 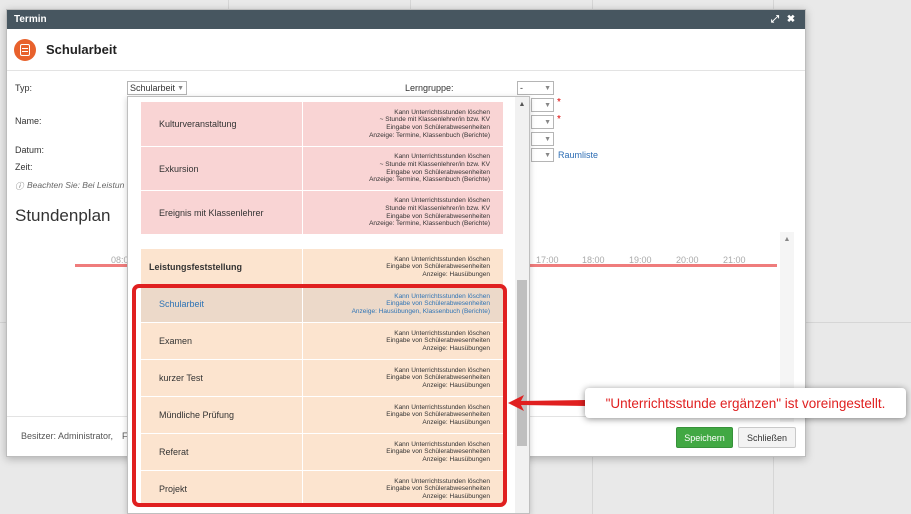 What do you see at coordinates (542, 105) in the screenshot?
I see `select-row2: ▼` at bounding box center [542, 105].